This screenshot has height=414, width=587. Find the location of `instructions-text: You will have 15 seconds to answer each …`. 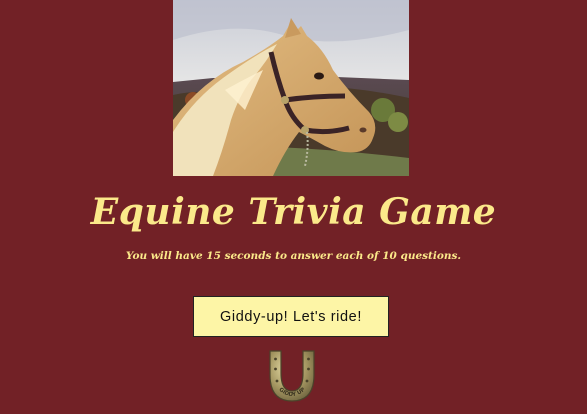

instructions-text: You will have 15 seconds to answer each … is located at coordinates (293, 256).